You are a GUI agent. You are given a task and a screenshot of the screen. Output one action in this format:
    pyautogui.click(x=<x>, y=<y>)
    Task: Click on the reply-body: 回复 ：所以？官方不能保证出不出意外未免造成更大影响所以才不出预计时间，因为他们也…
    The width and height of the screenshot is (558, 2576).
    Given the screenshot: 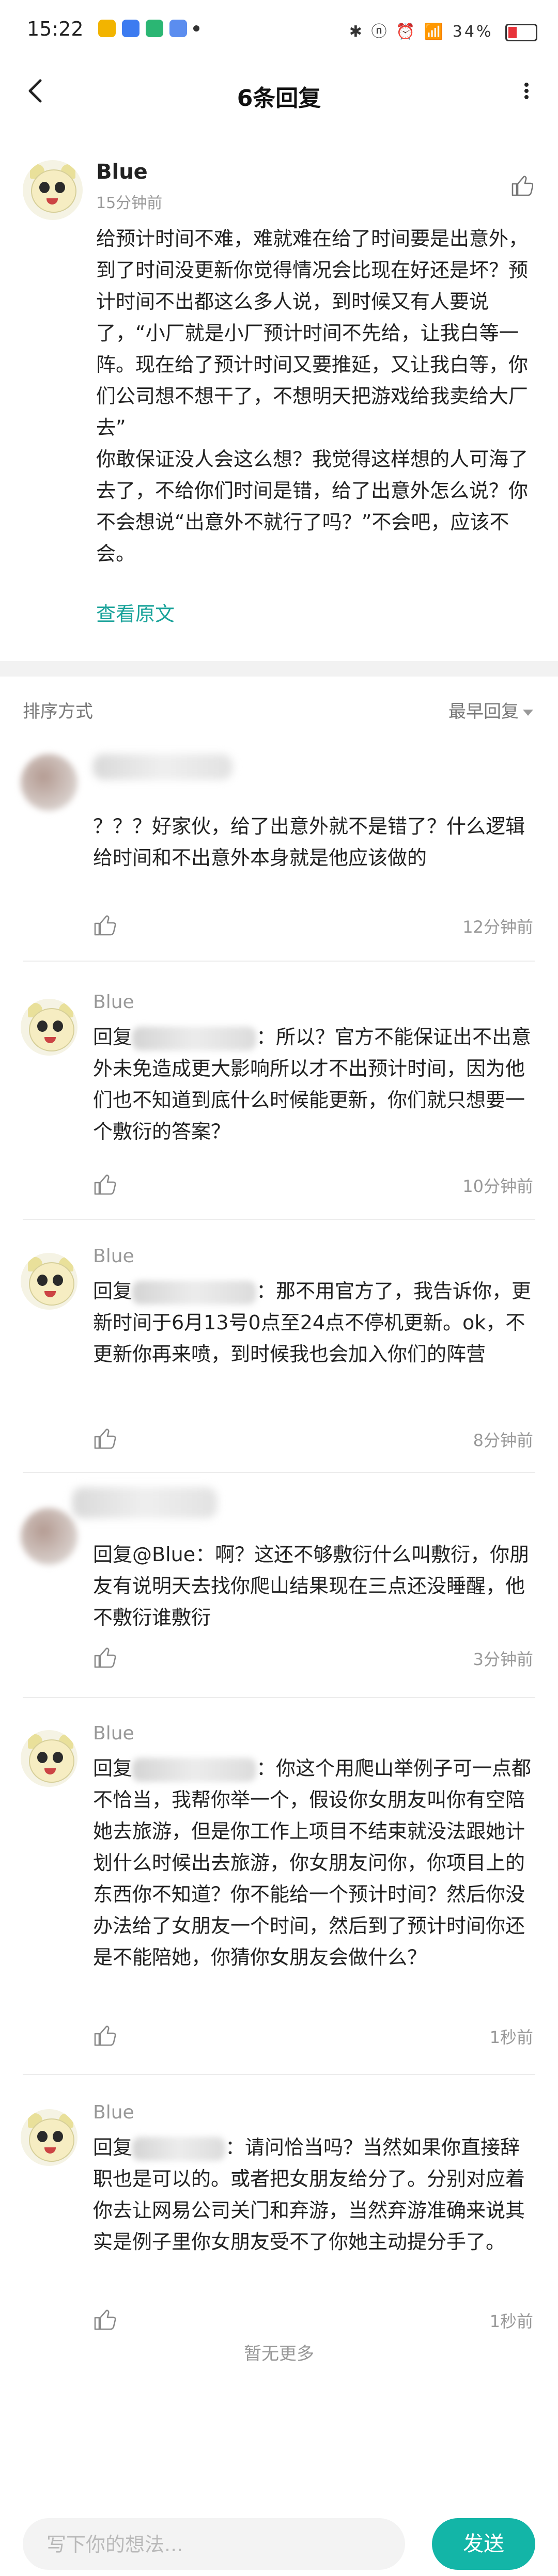 What is the action you would take?
    pyautogui.click(x=315, y=1085)
    